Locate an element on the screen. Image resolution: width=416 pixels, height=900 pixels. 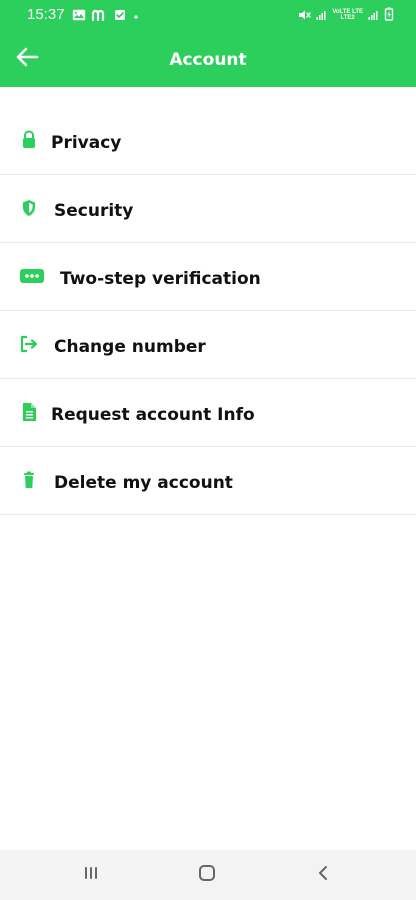
status-bar: 15:37 VoLTE LTE LTE2 is located at coordinates (208, 15).